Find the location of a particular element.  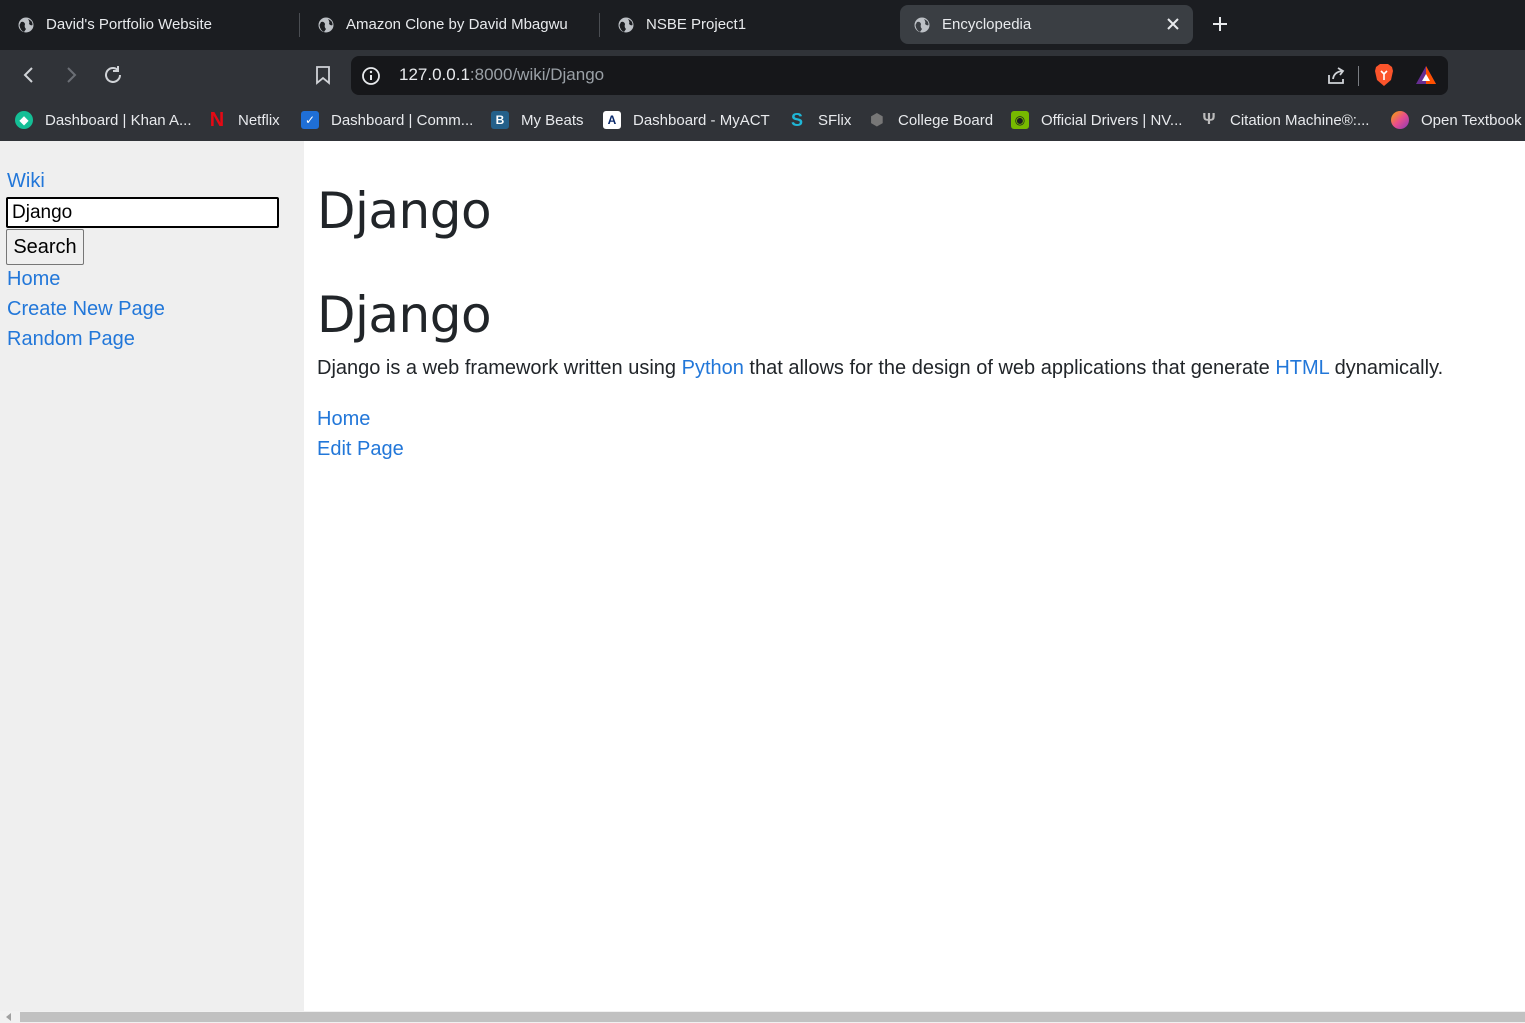

address-bar: 127.0.0.1:8000/wiki/Django is located at coordinates (899, 75).